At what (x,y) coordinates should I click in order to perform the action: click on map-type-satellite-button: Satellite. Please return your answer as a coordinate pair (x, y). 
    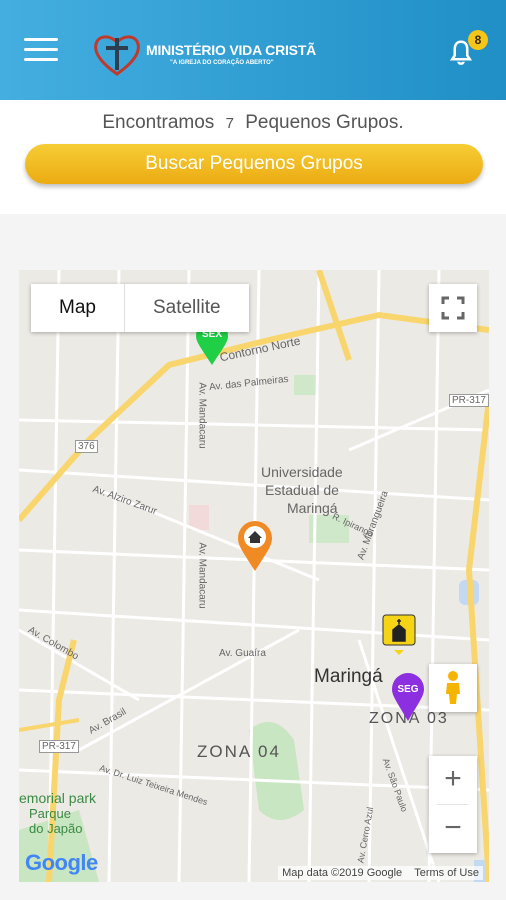
    Looking at the image, I should click on (187, 308).